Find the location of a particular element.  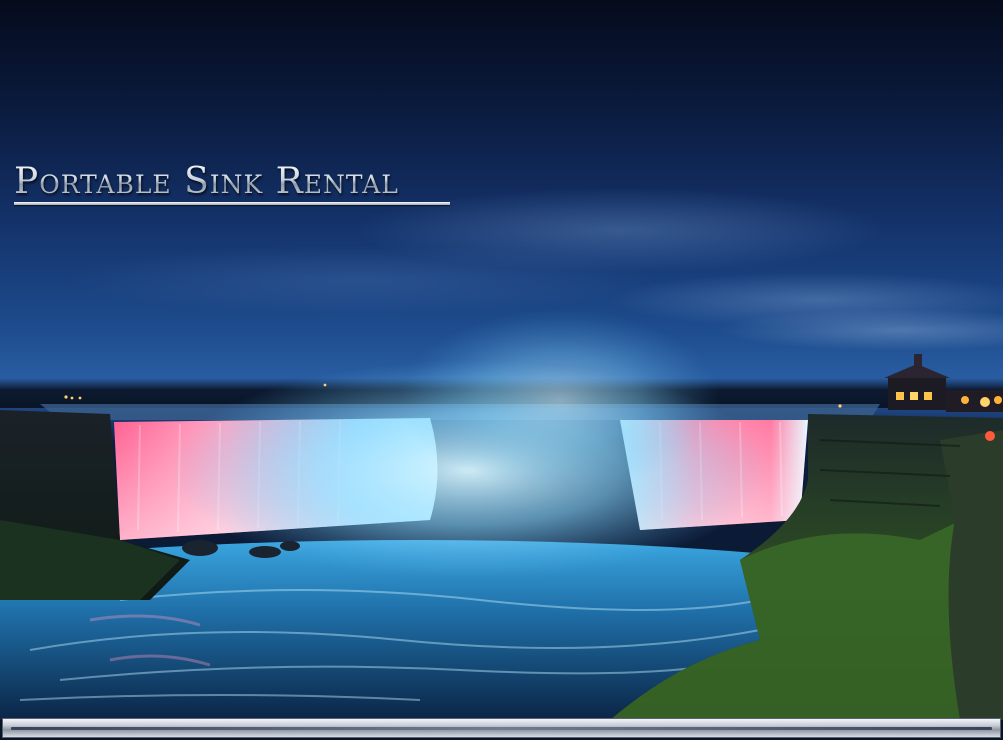

bottom-bar-groove is located at coordinates (501, 728).